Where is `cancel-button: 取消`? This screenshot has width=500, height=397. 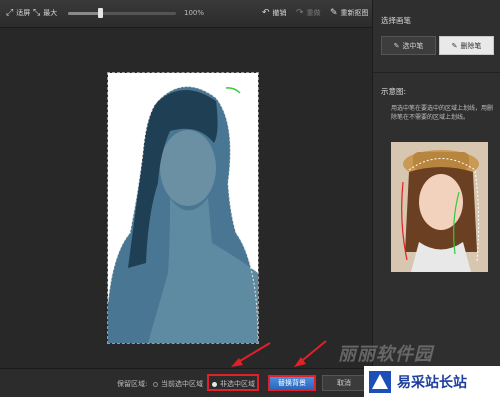
cancel-button: 取消 is located at coordinates (344, 383).